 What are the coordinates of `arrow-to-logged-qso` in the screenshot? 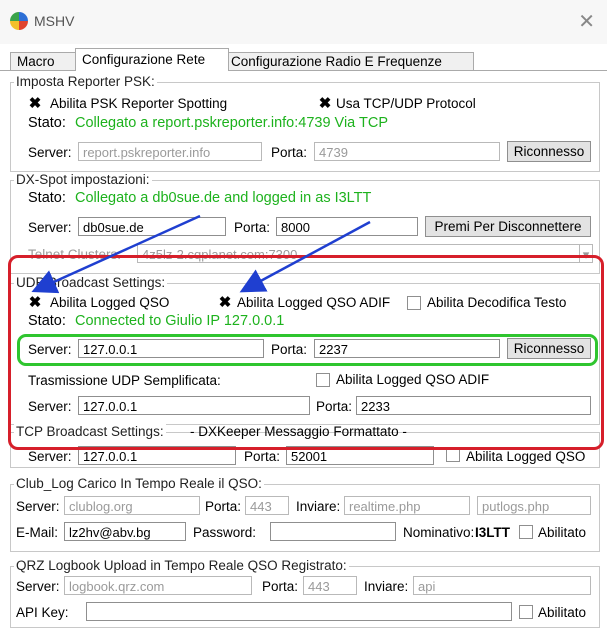 It's located at (116, 254).